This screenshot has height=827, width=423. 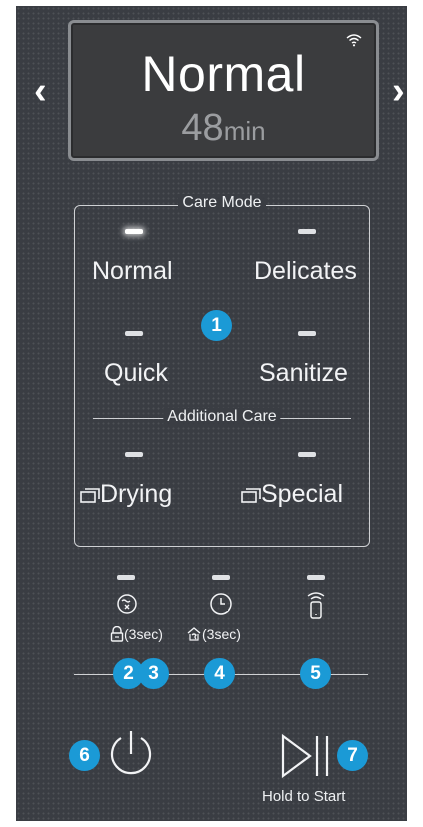 I want to click on child-lock-label: (3sec), so click(x=143, y=634).